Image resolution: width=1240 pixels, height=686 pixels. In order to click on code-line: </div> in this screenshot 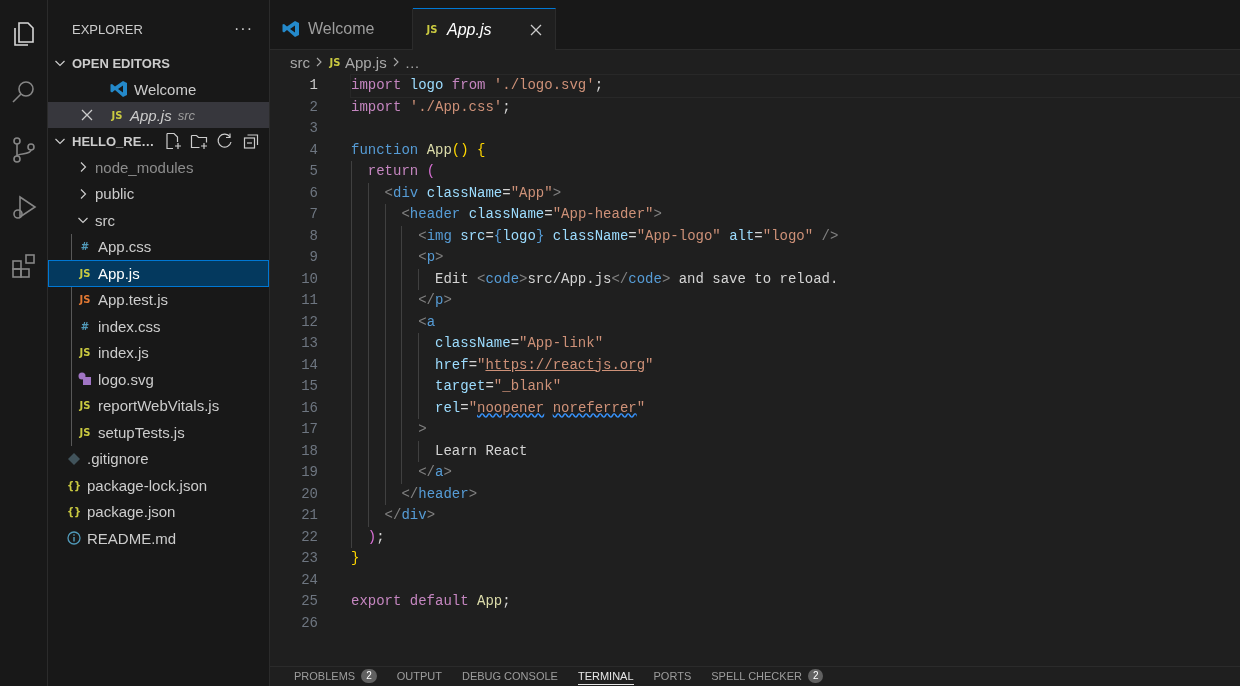, I will do `click(409, 515)`.